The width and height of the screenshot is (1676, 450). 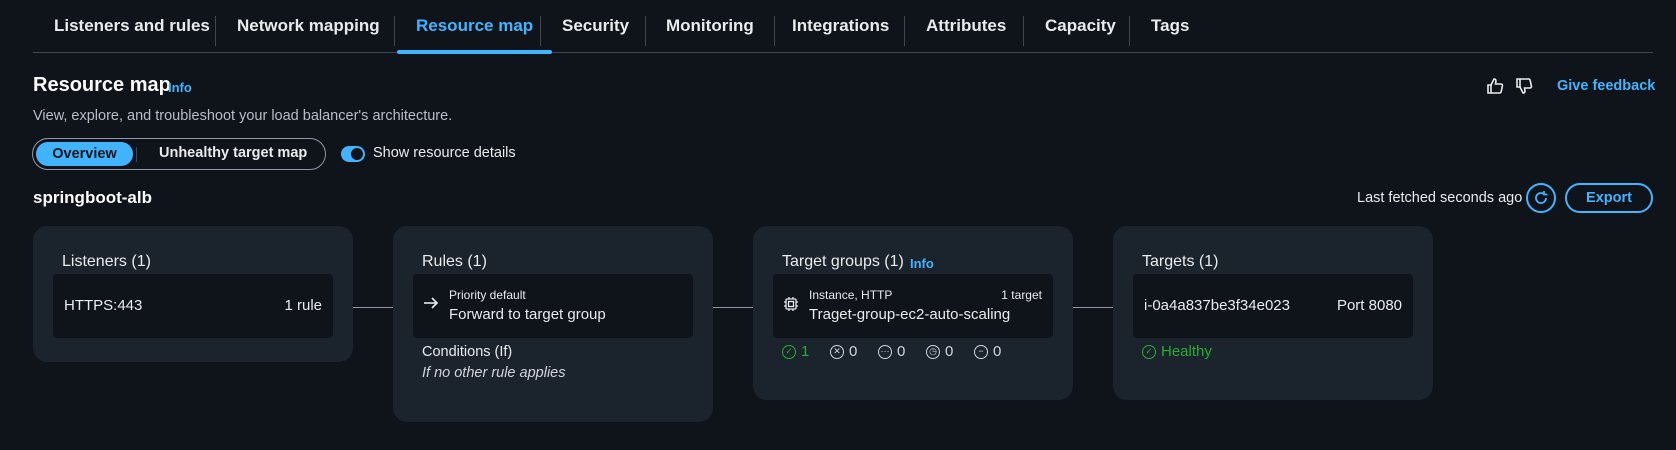 What do you see at coordinates (132, 26) in the screenshot?
I see `tab-listeners-and-rules: Listeners and rules` at bounding box center [132, 26].